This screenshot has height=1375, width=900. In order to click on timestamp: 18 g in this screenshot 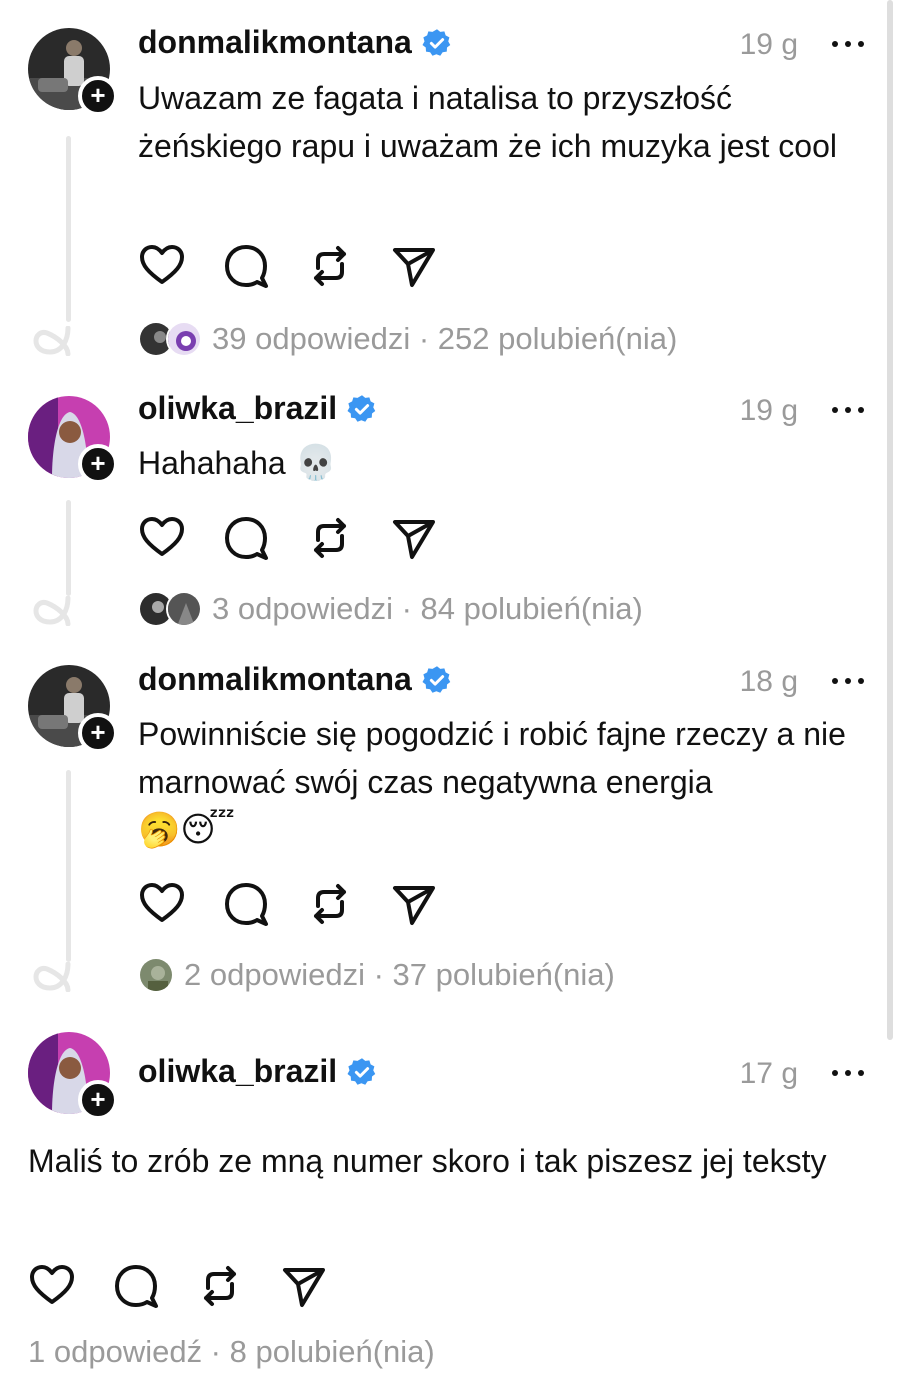, I will do `click(768, 681)`.